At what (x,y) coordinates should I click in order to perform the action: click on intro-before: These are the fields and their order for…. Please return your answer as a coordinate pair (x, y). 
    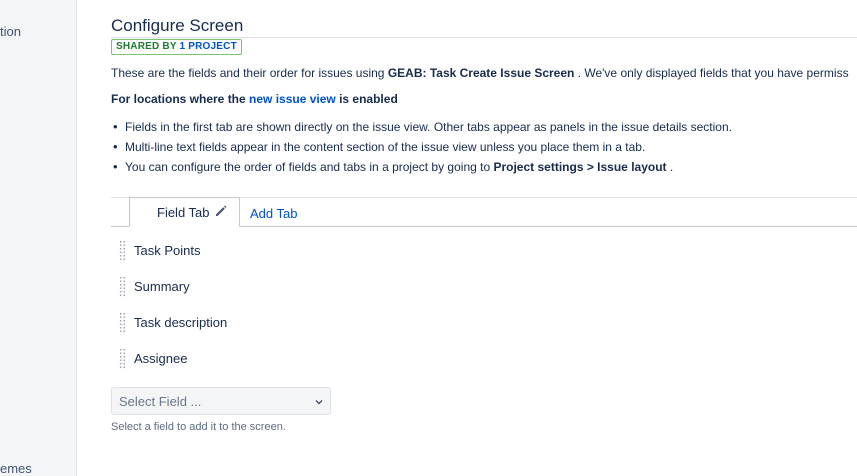
    Looking at the image, I should click on (249, 73).